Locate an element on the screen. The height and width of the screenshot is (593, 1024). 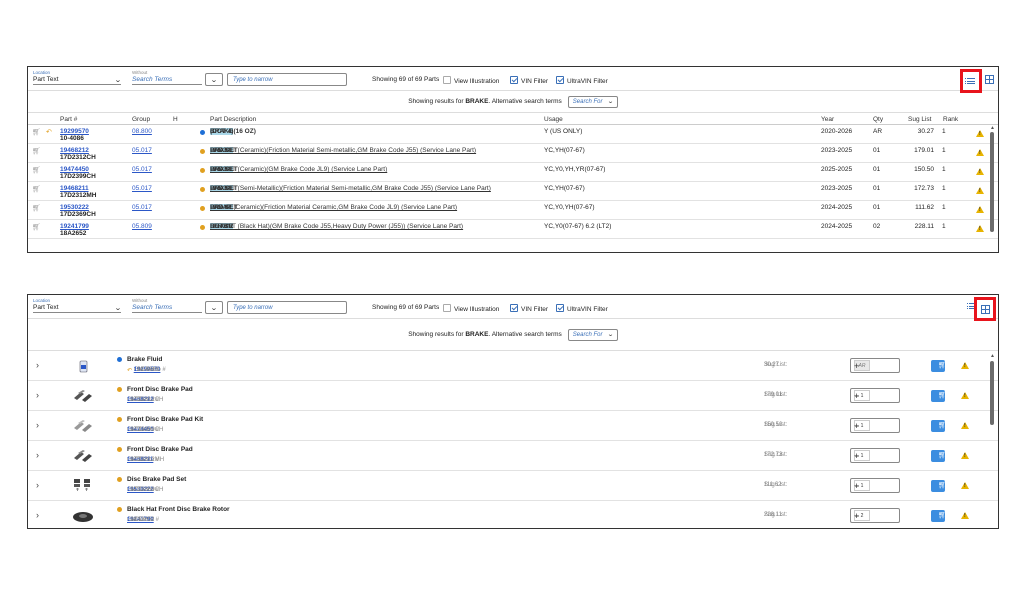
part-name: Black Hat Front Disc Brake Rotor is located at coordinates (178, 509).